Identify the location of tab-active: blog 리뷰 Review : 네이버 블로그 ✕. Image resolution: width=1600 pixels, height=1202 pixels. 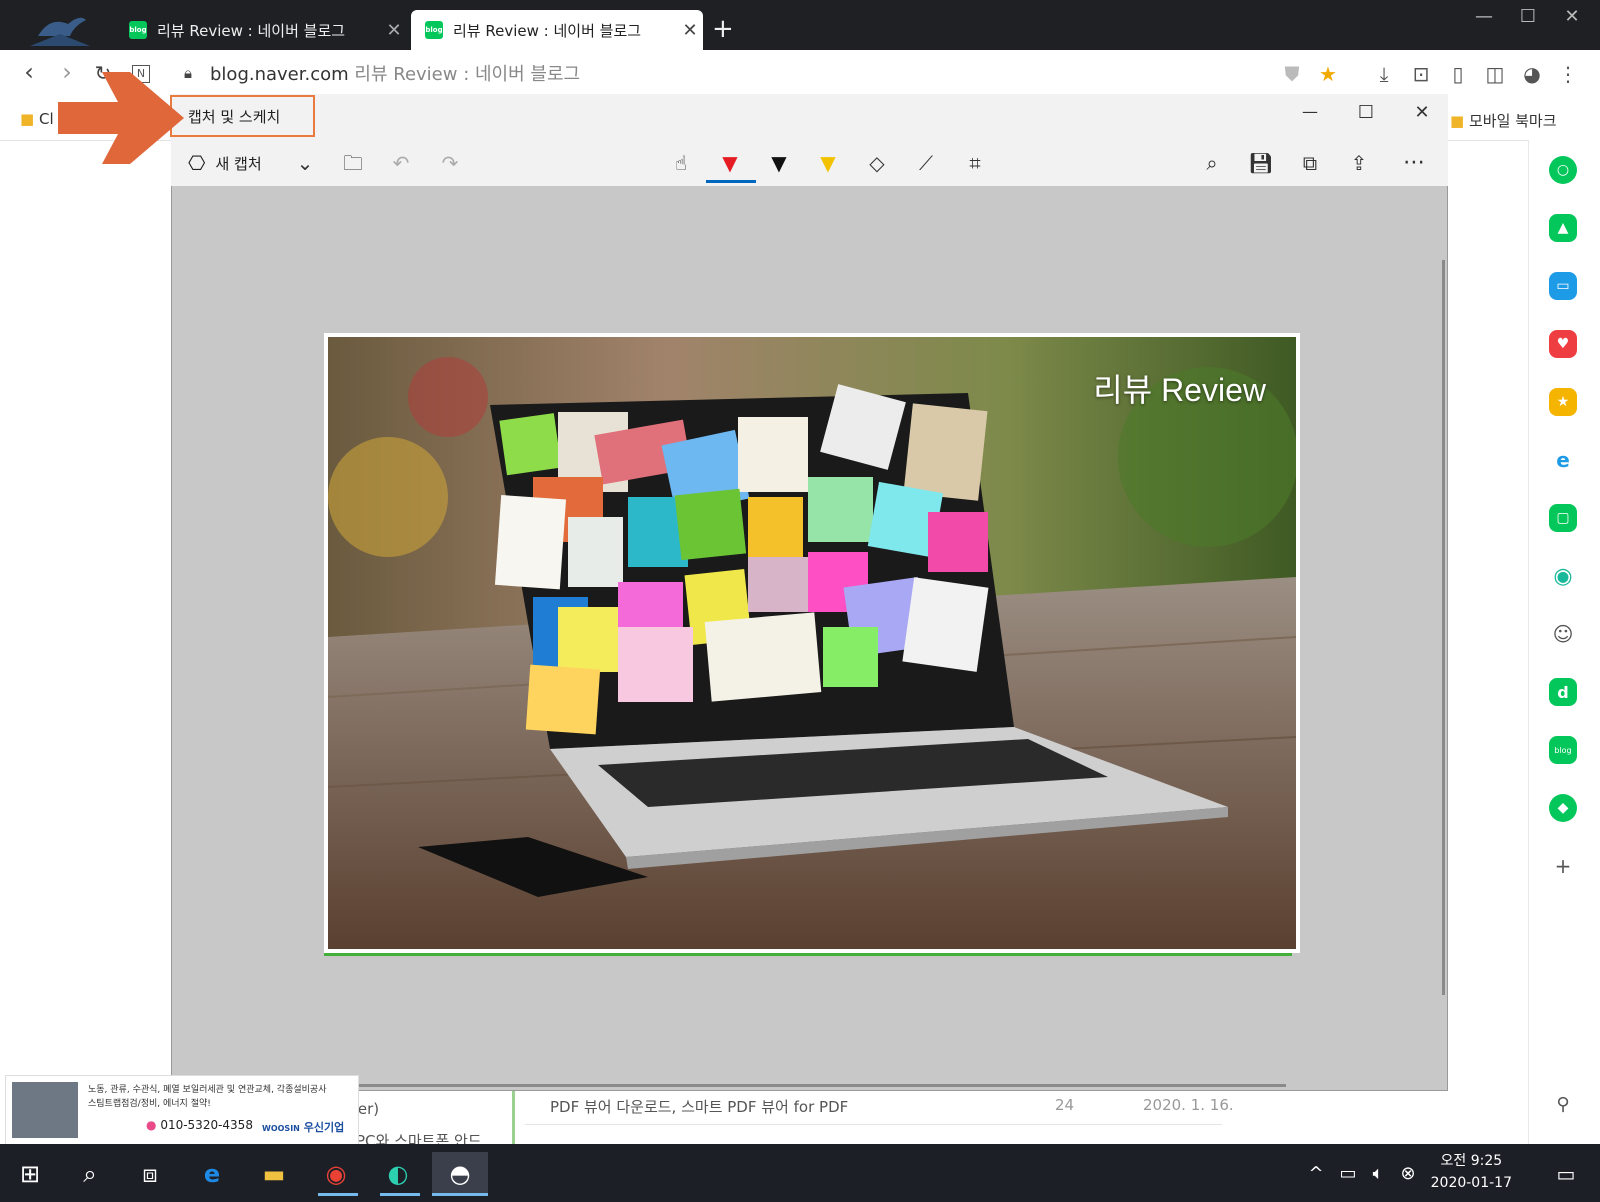
(557, 30).